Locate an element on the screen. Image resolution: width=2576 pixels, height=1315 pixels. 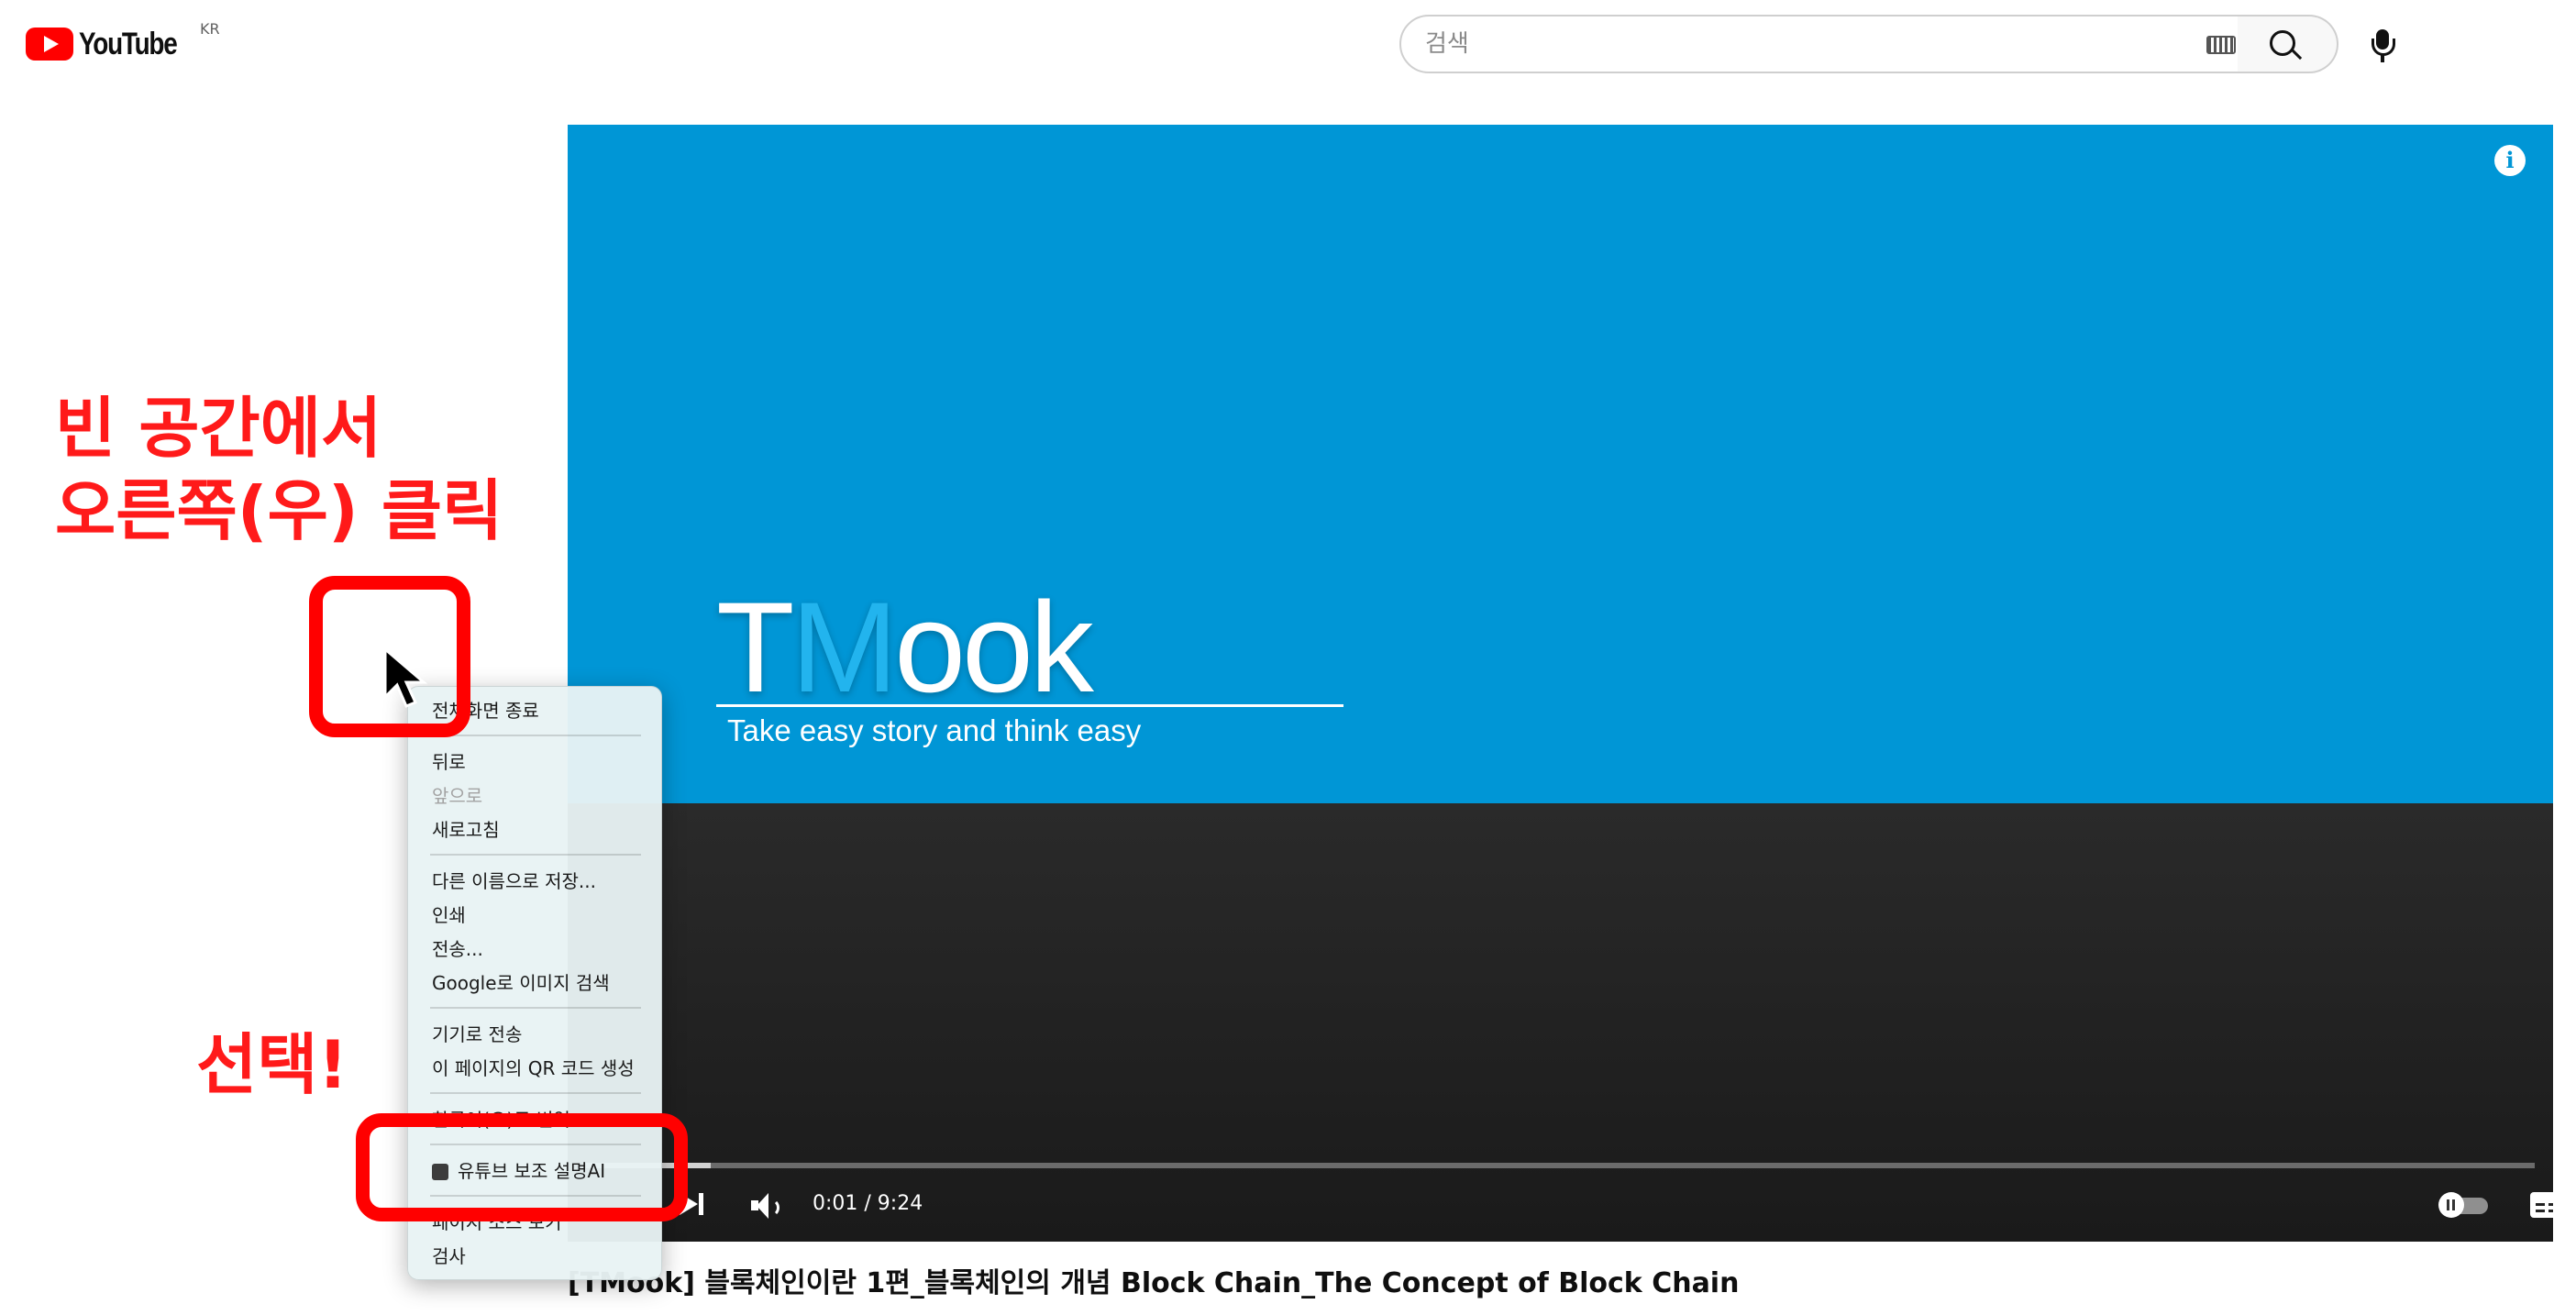
search-icon is located at coordinates (2282, 43).